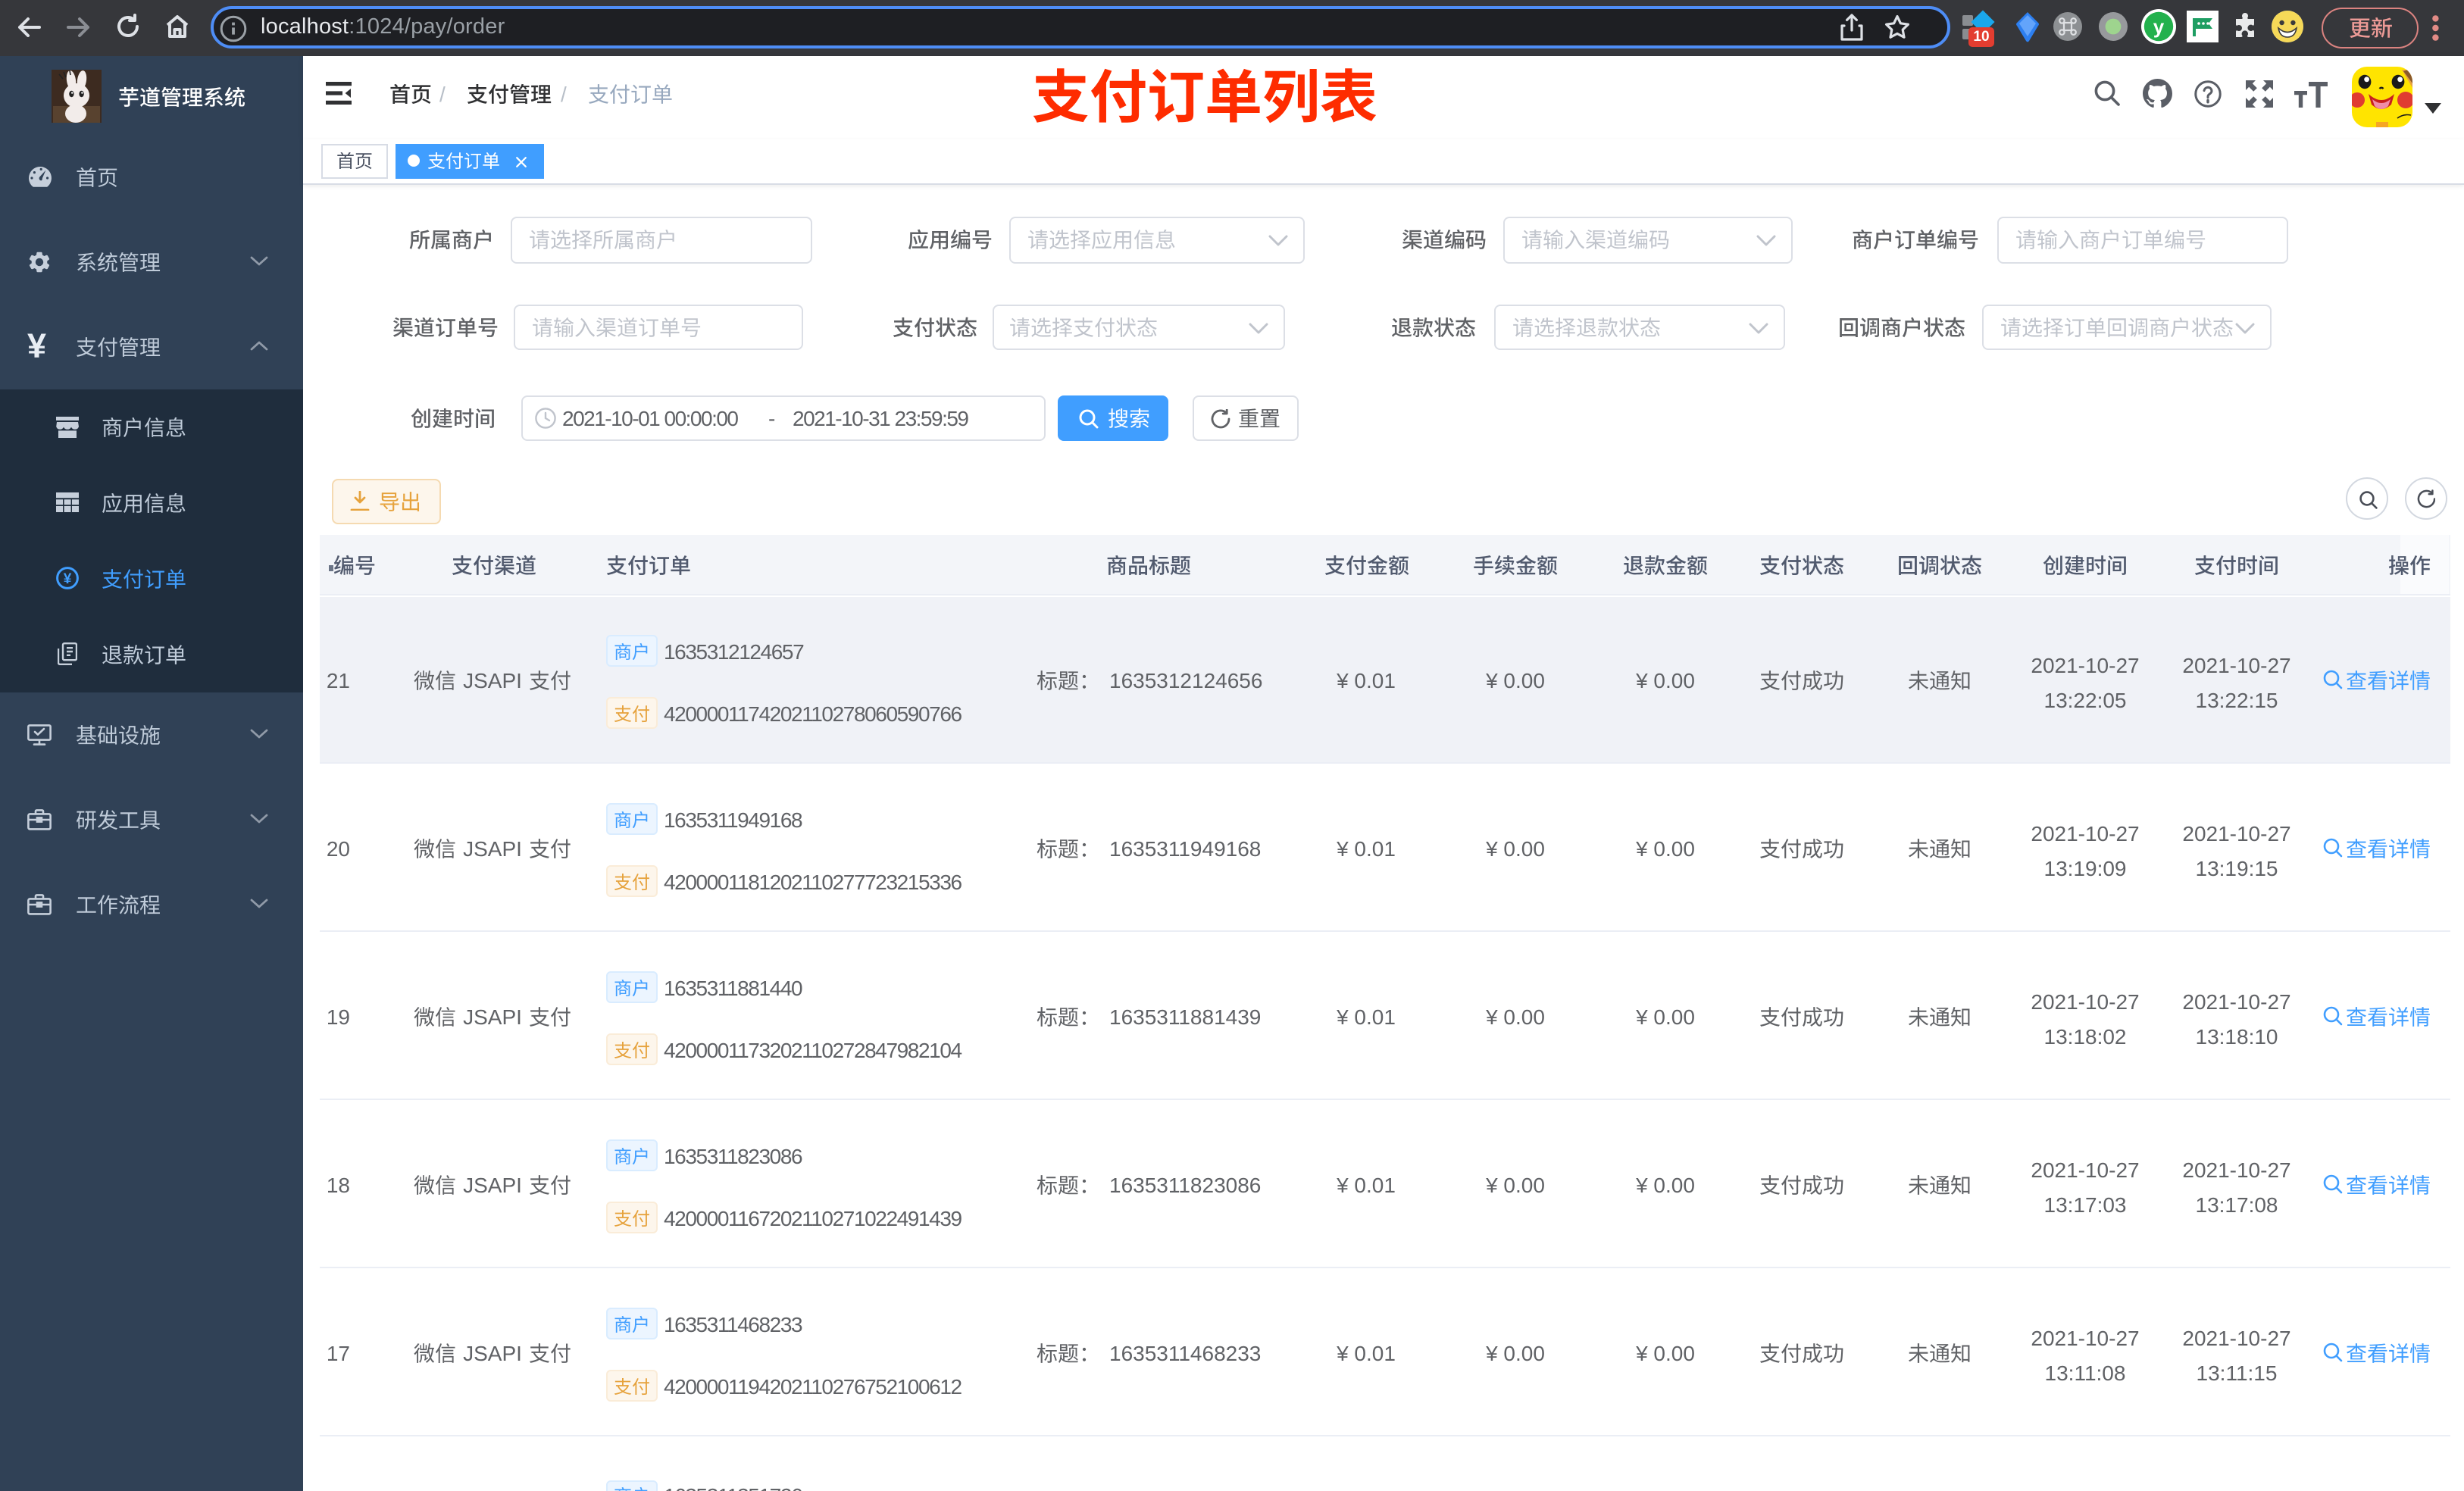 The width and height of the screenshot is (2464, 1491). I want to click on svg-text: y, so click(2159, 26).